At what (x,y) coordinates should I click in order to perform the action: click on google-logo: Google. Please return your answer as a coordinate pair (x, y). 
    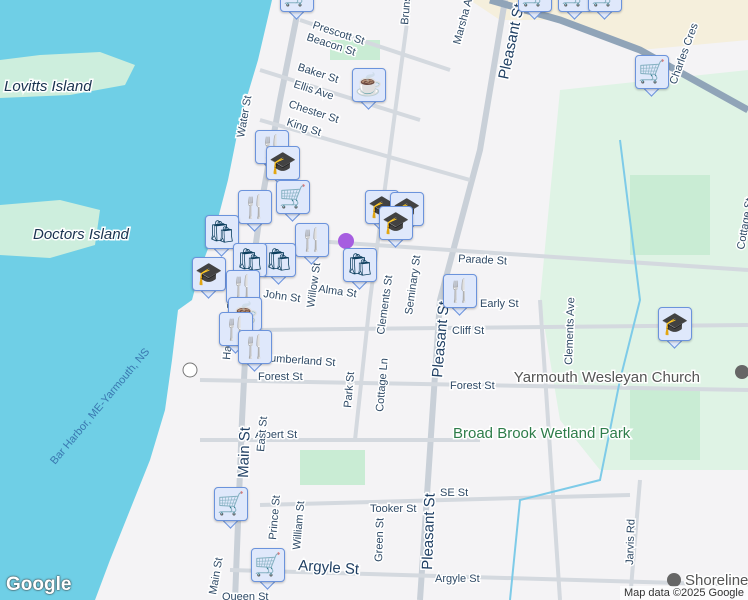
    Looking at the image, I should click on (39, 584).